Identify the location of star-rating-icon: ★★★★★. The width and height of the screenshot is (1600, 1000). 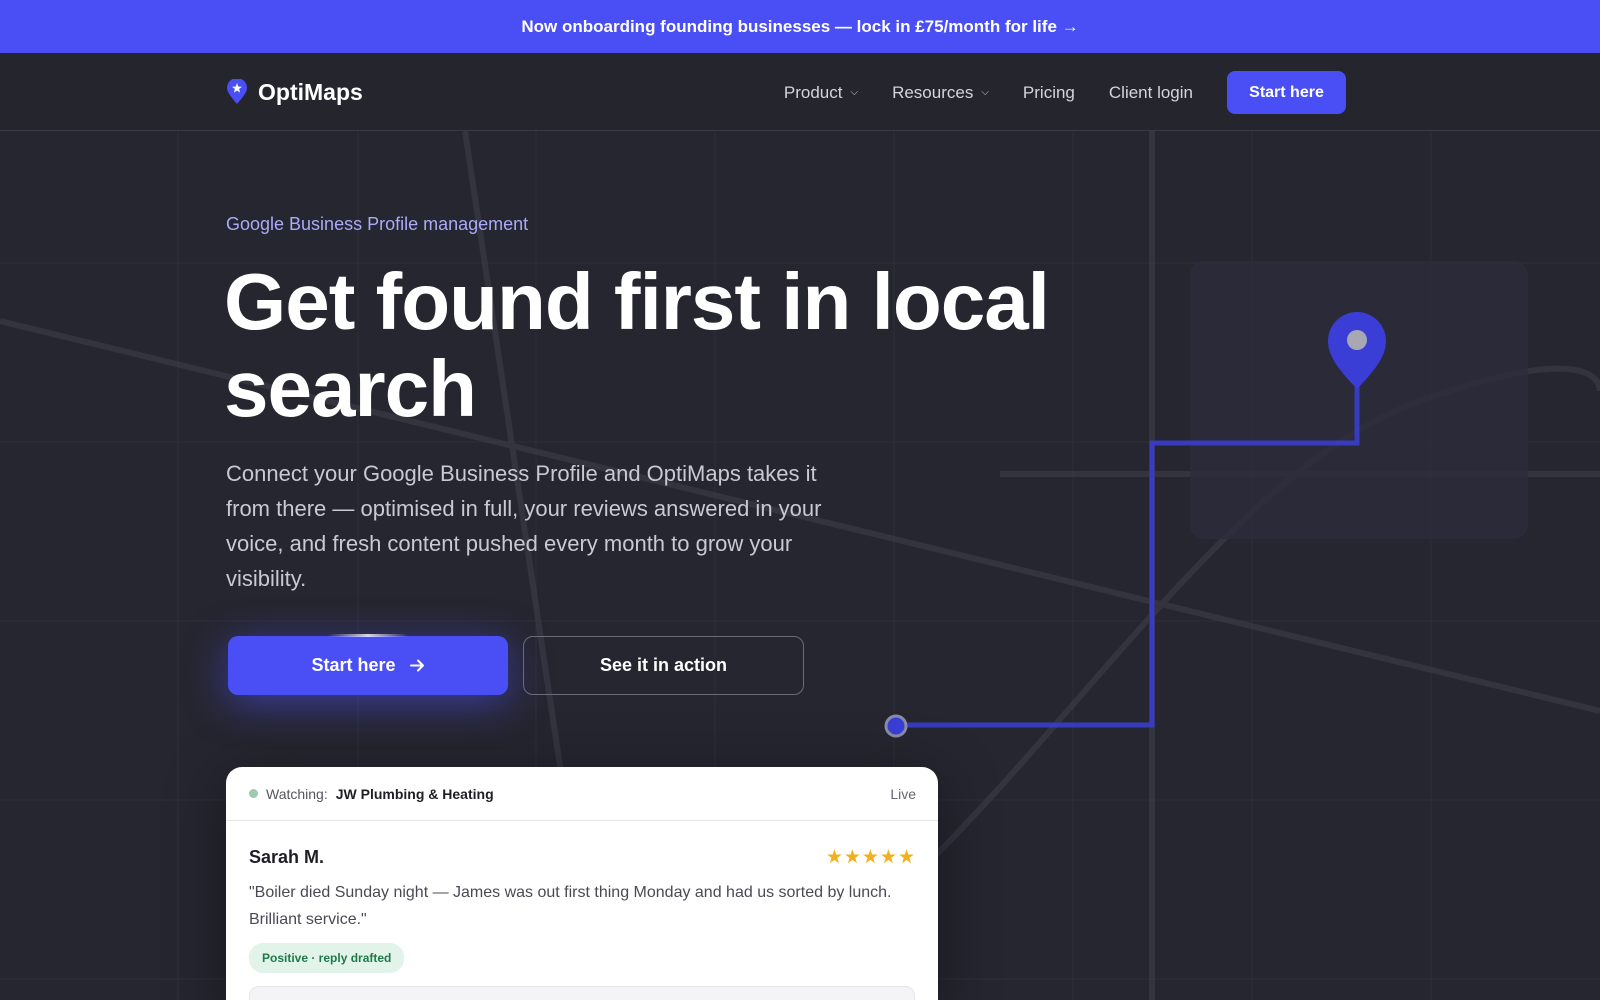
(870, 857).